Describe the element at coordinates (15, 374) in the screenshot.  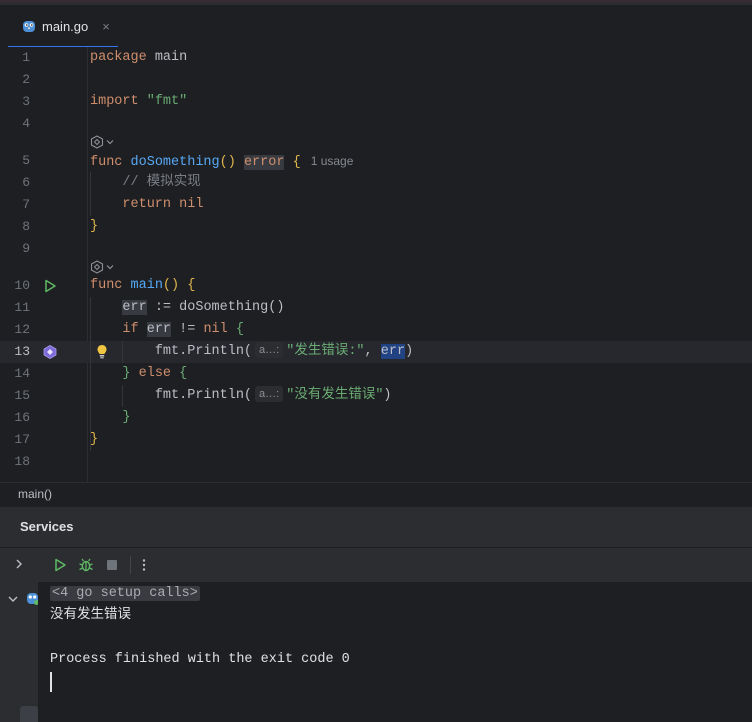
I see `line-number: 14` at that location.